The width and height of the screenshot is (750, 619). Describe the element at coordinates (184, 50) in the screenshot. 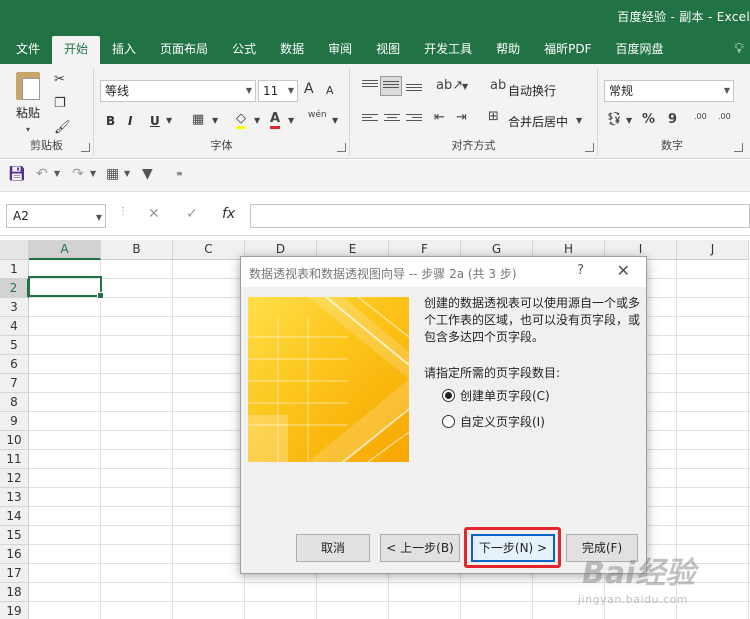

I see `tab-page-layout: 页面布局` at that location.